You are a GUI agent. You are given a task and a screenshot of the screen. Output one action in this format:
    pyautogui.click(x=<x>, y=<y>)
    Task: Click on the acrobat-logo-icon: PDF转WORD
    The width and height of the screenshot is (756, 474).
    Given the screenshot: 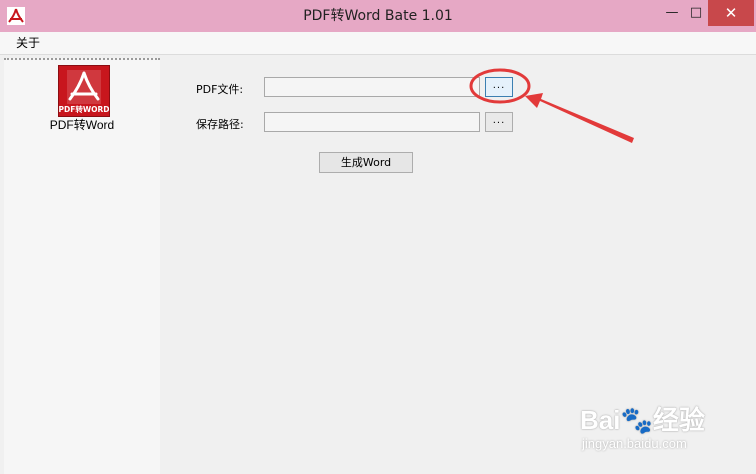 What is the action you would take?
    pyautogui.click(x=84, y=92)
    